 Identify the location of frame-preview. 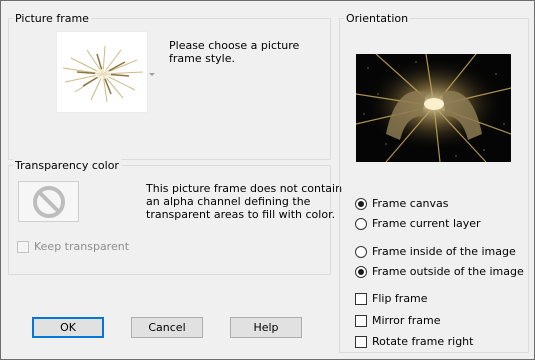
(433, 108).